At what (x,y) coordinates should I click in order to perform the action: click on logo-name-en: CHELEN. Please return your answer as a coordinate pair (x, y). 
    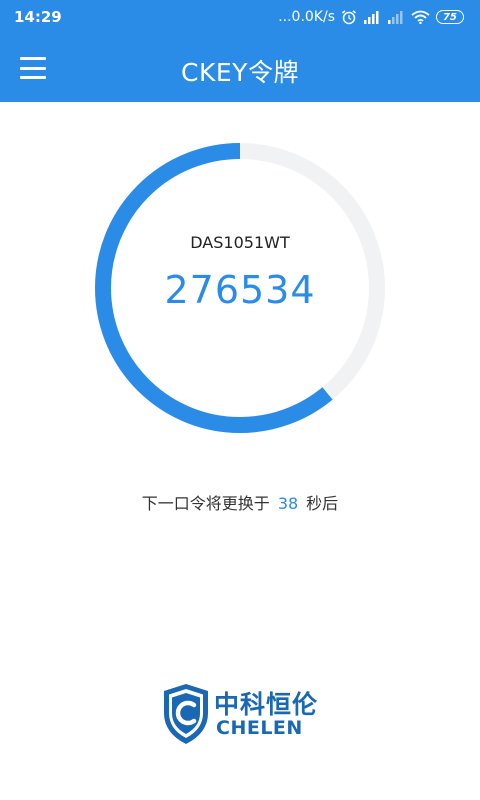
    Looking at the image, I should click on (259, 728).